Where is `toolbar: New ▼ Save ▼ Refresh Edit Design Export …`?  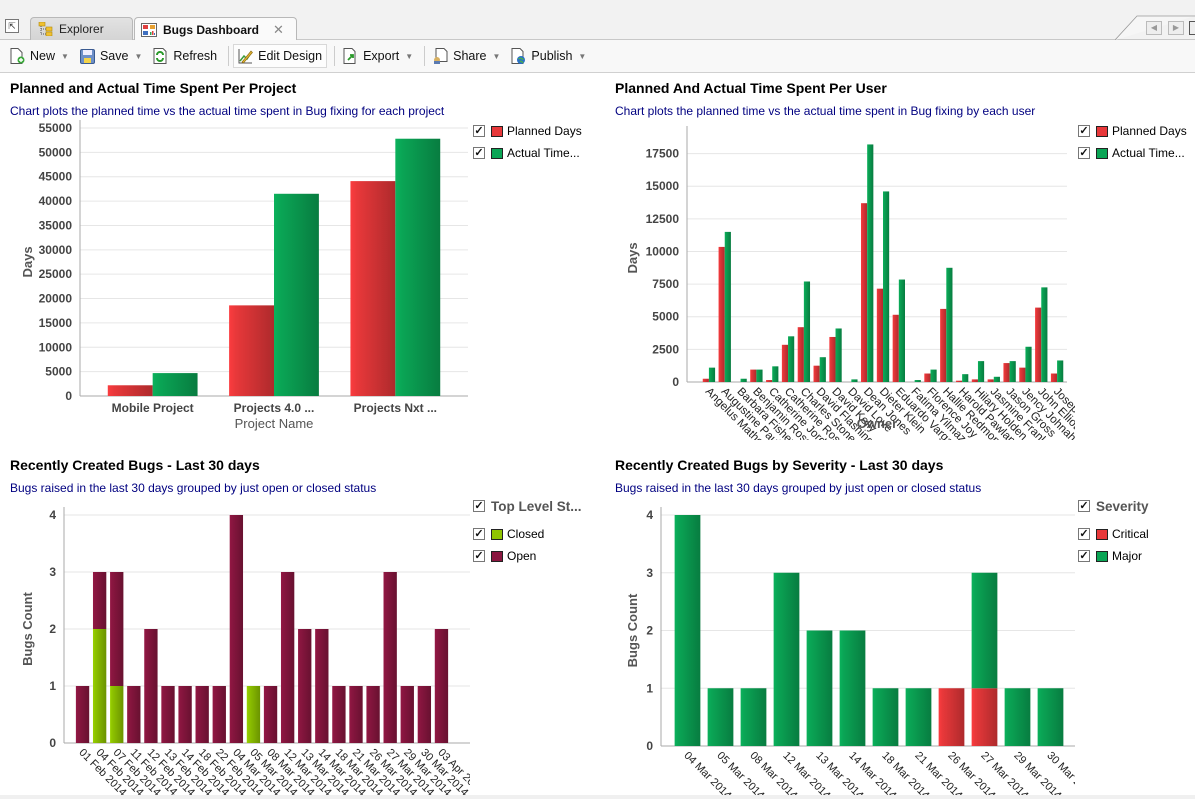 toolbar: New ▼ Save ▼ Refresh Edit Design Export … is located at coordinates (597, 56).